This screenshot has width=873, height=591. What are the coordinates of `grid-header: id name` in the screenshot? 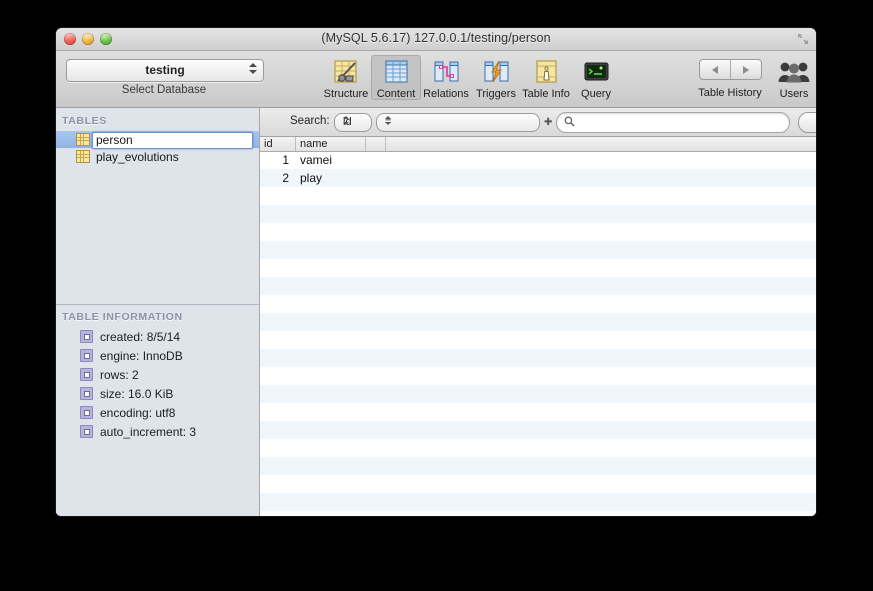 It's located at (538, 144).